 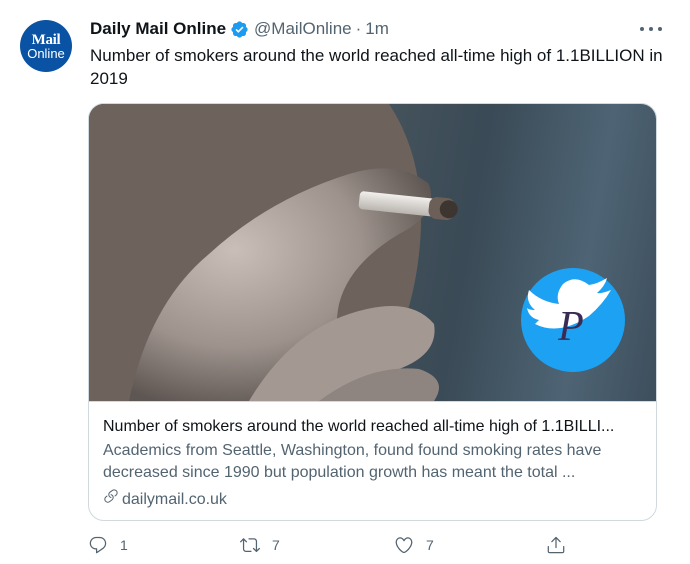 I want to click on verified-badge-icon, so click(x=239, y=29).